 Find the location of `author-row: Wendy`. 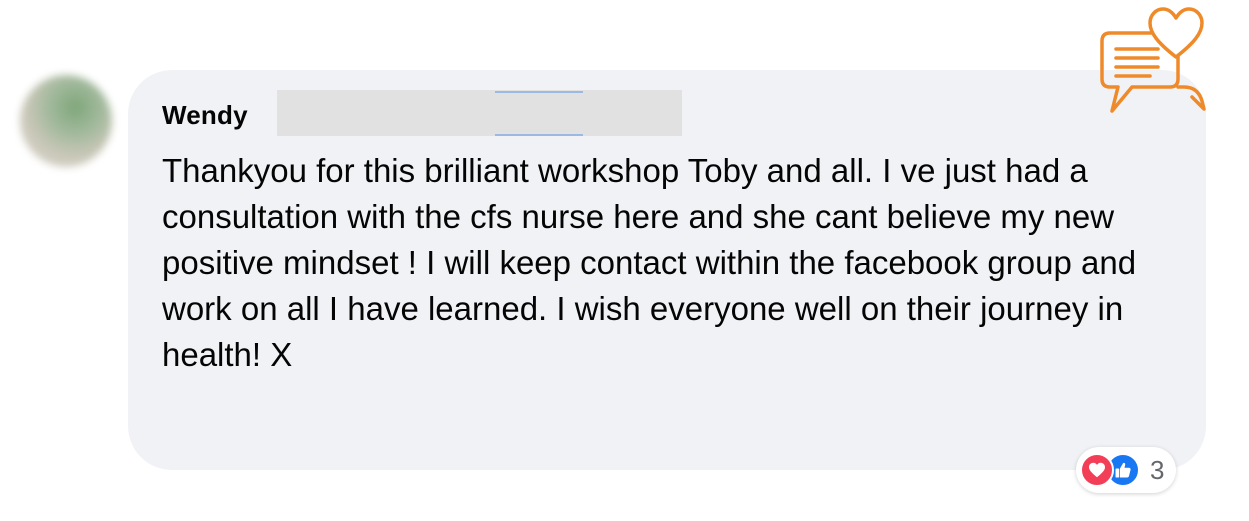

author-row: Wendy is located at coordinates (205, 115).